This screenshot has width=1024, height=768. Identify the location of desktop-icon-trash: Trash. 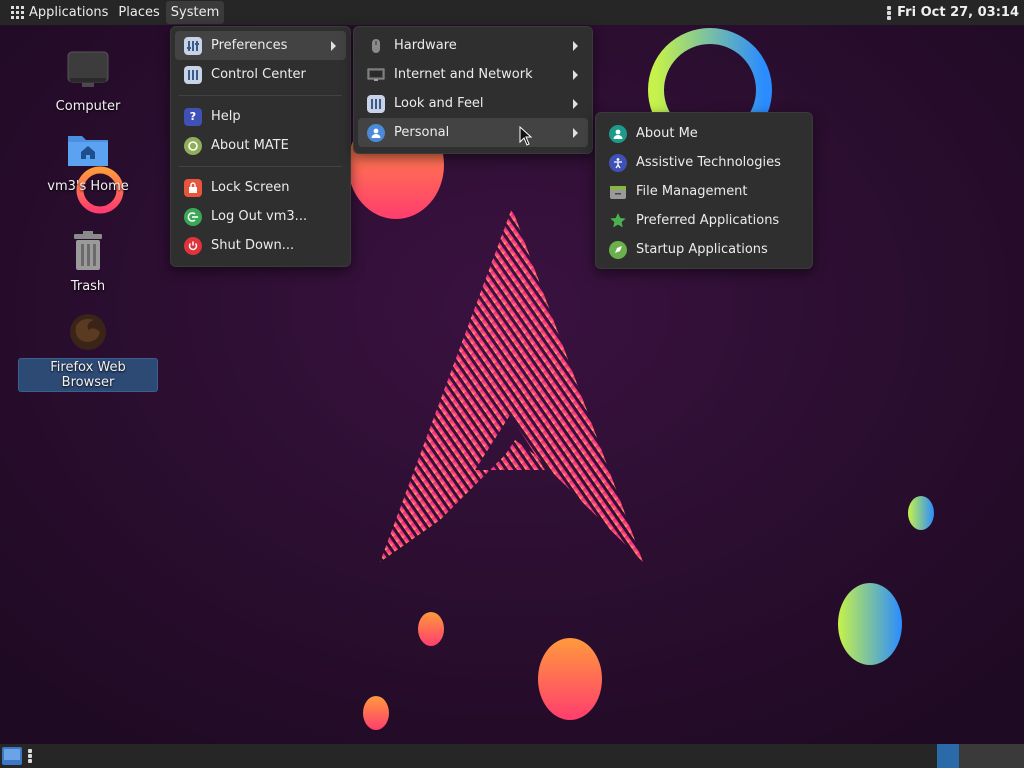
(88, 261).